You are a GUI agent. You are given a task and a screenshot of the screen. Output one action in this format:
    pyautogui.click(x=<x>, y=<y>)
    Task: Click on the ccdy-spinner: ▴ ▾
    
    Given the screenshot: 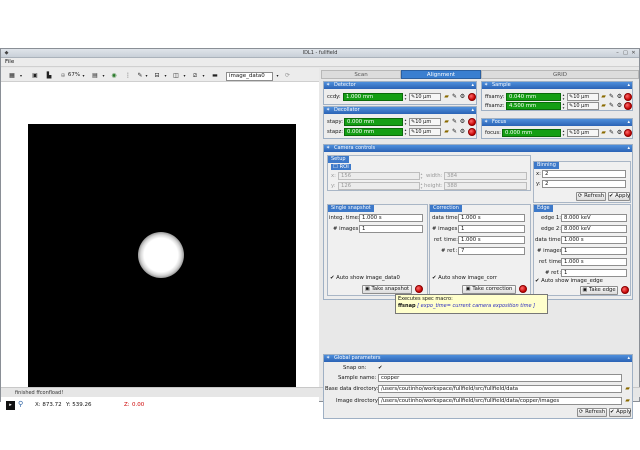 What is the action you would take?
    pyautogui.click(x=405, y=97)
    